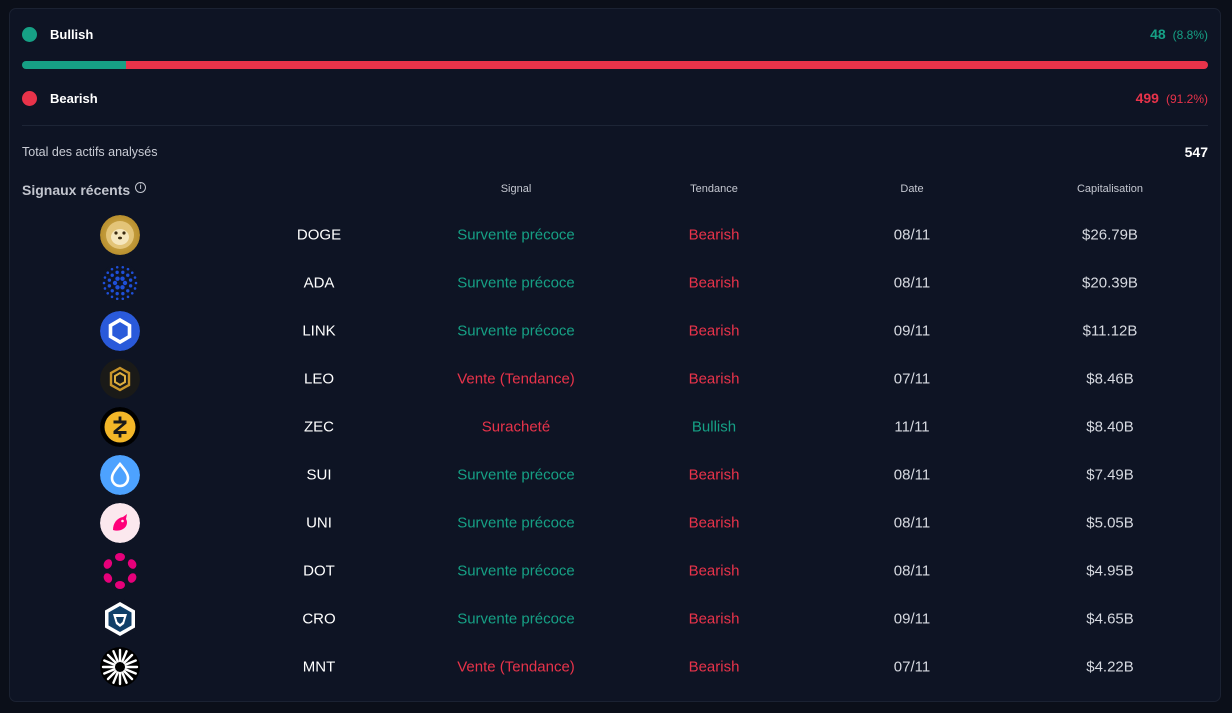  I want to click on total-value: 547, so click(1196, 152).